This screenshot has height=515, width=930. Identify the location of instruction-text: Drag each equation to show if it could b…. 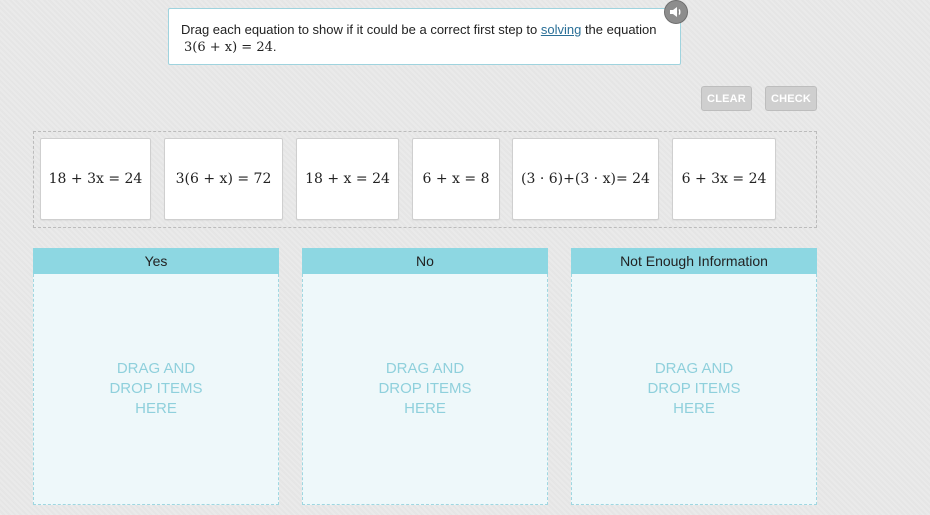
(361, 29).